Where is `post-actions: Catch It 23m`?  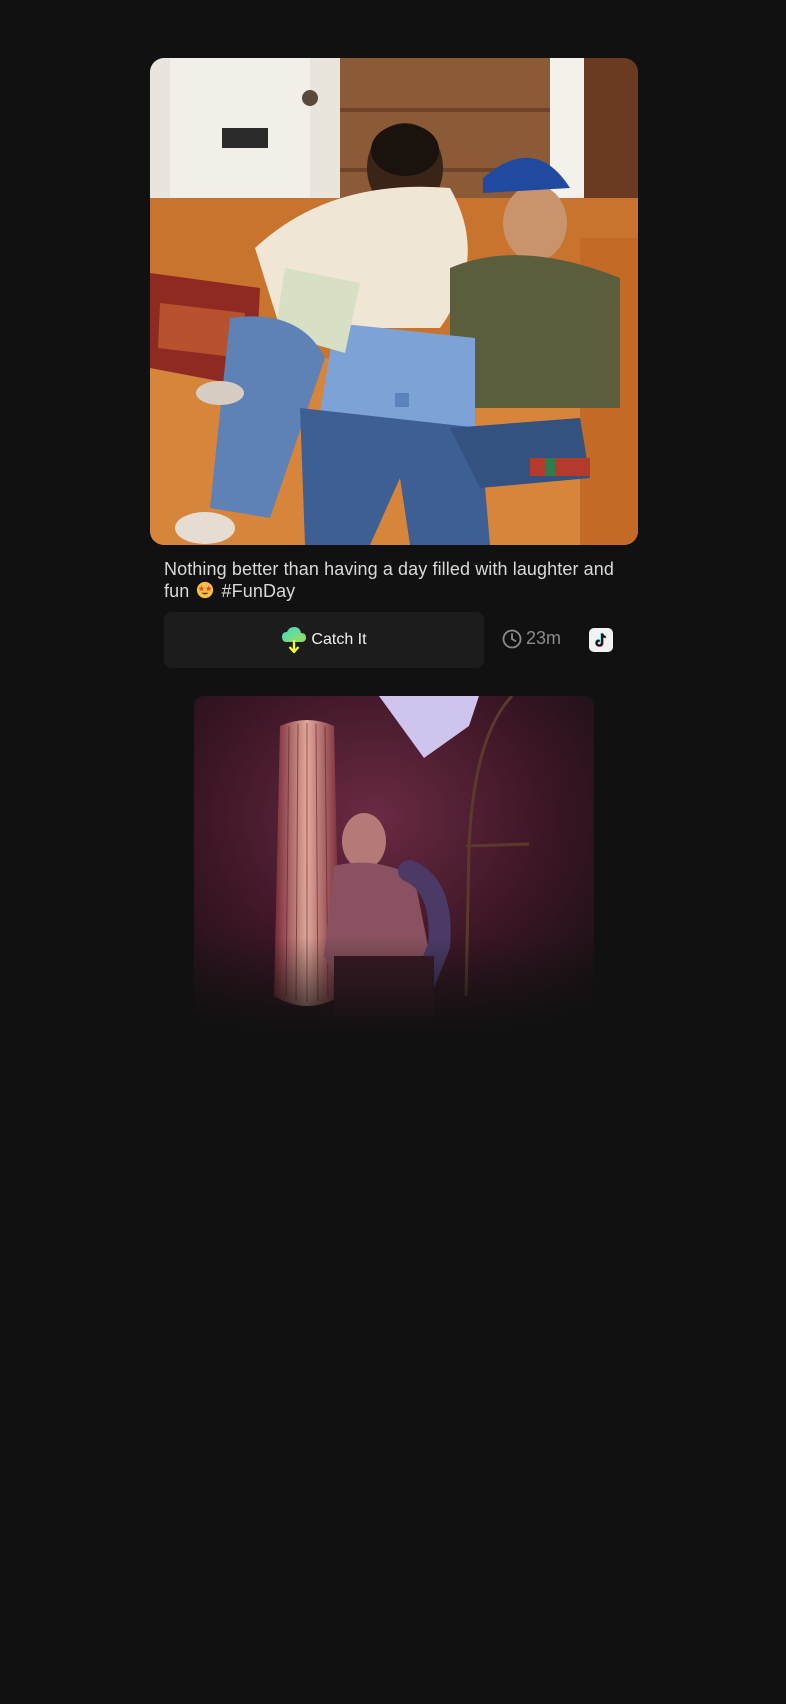 post-actions: Catch It 23m is located at coordinates (396, 640).